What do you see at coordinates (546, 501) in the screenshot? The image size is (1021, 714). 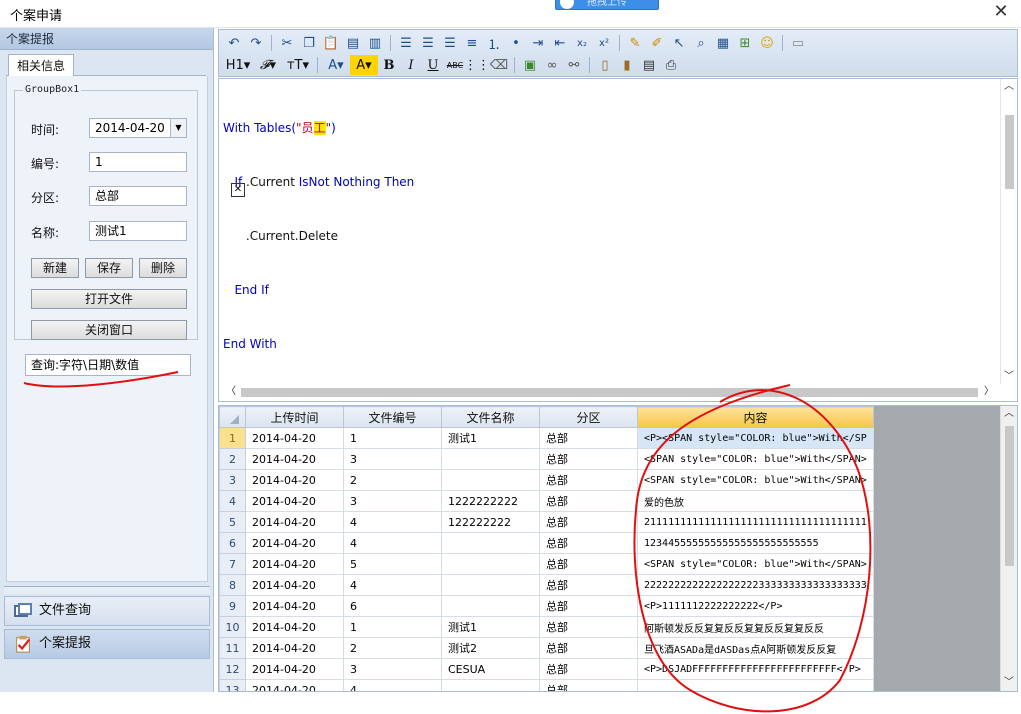 I see `table-row: 4 2014-04-20 3 1222222222 总部 爱的色放` at bounding box center [546, 501].